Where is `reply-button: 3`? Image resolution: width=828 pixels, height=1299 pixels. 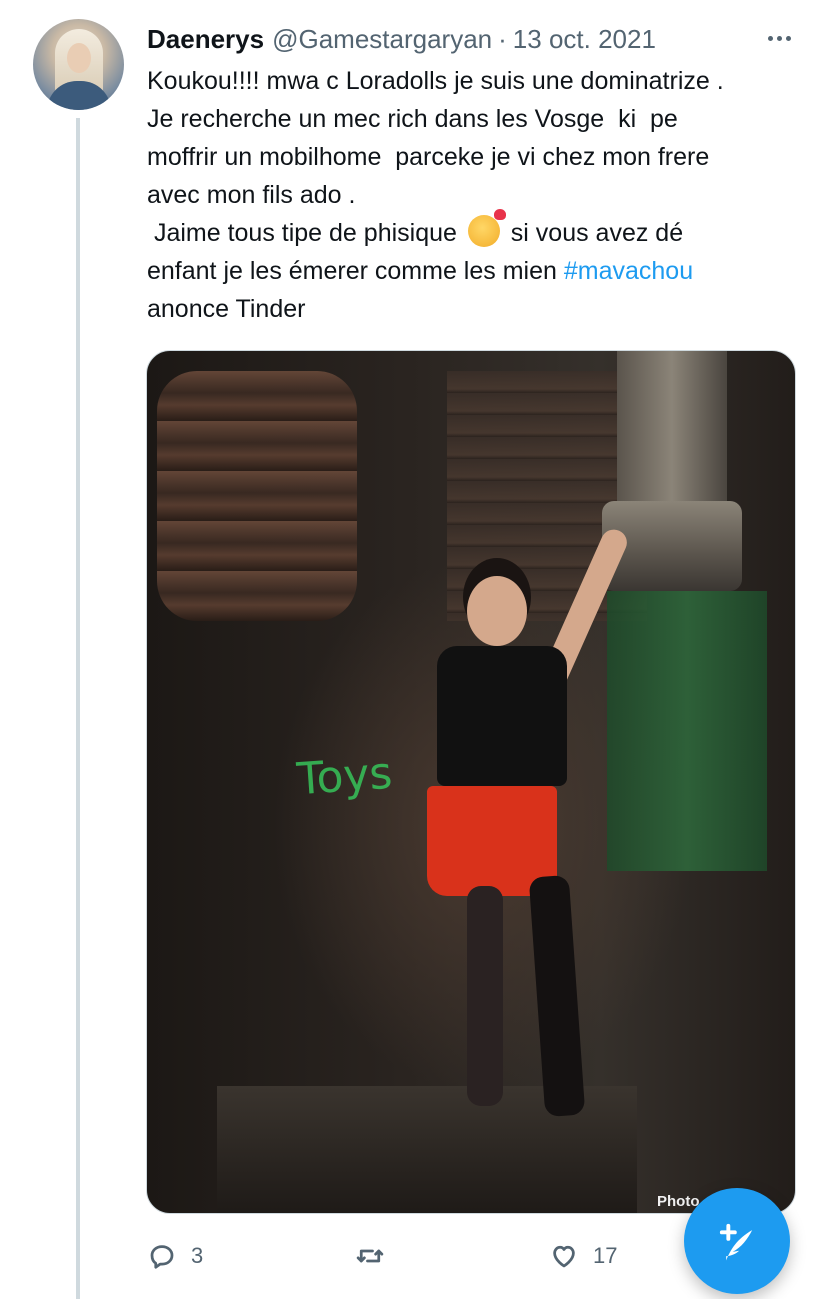
reply-button: 3 is located at coordinates (175, 1256).